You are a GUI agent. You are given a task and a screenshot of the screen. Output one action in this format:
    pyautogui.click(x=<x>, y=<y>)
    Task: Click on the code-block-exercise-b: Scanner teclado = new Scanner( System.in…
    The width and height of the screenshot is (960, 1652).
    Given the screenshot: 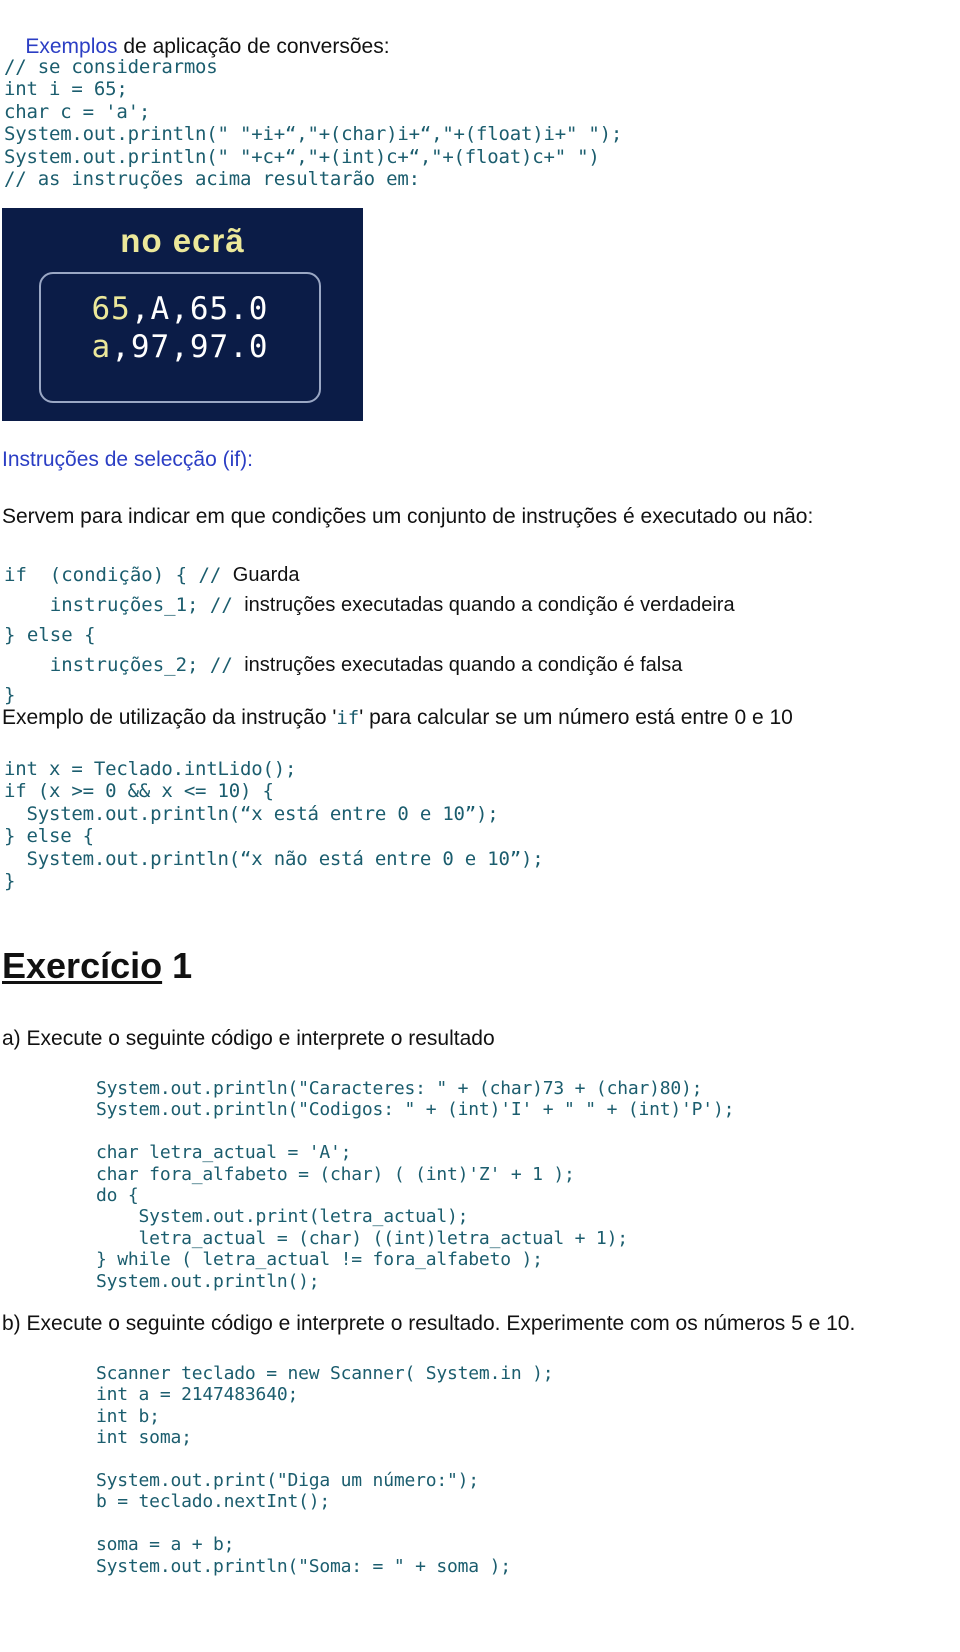 What is the action you would take?
    pyautogui.click(x=325, y=1470)
    